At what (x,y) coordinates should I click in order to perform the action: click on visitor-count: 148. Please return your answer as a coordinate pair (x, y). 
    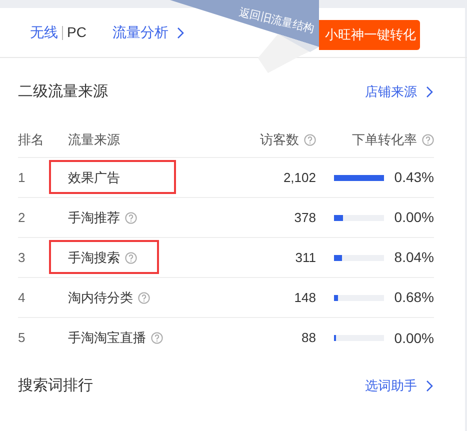
    Looking at the image, I should click on (305, 297).